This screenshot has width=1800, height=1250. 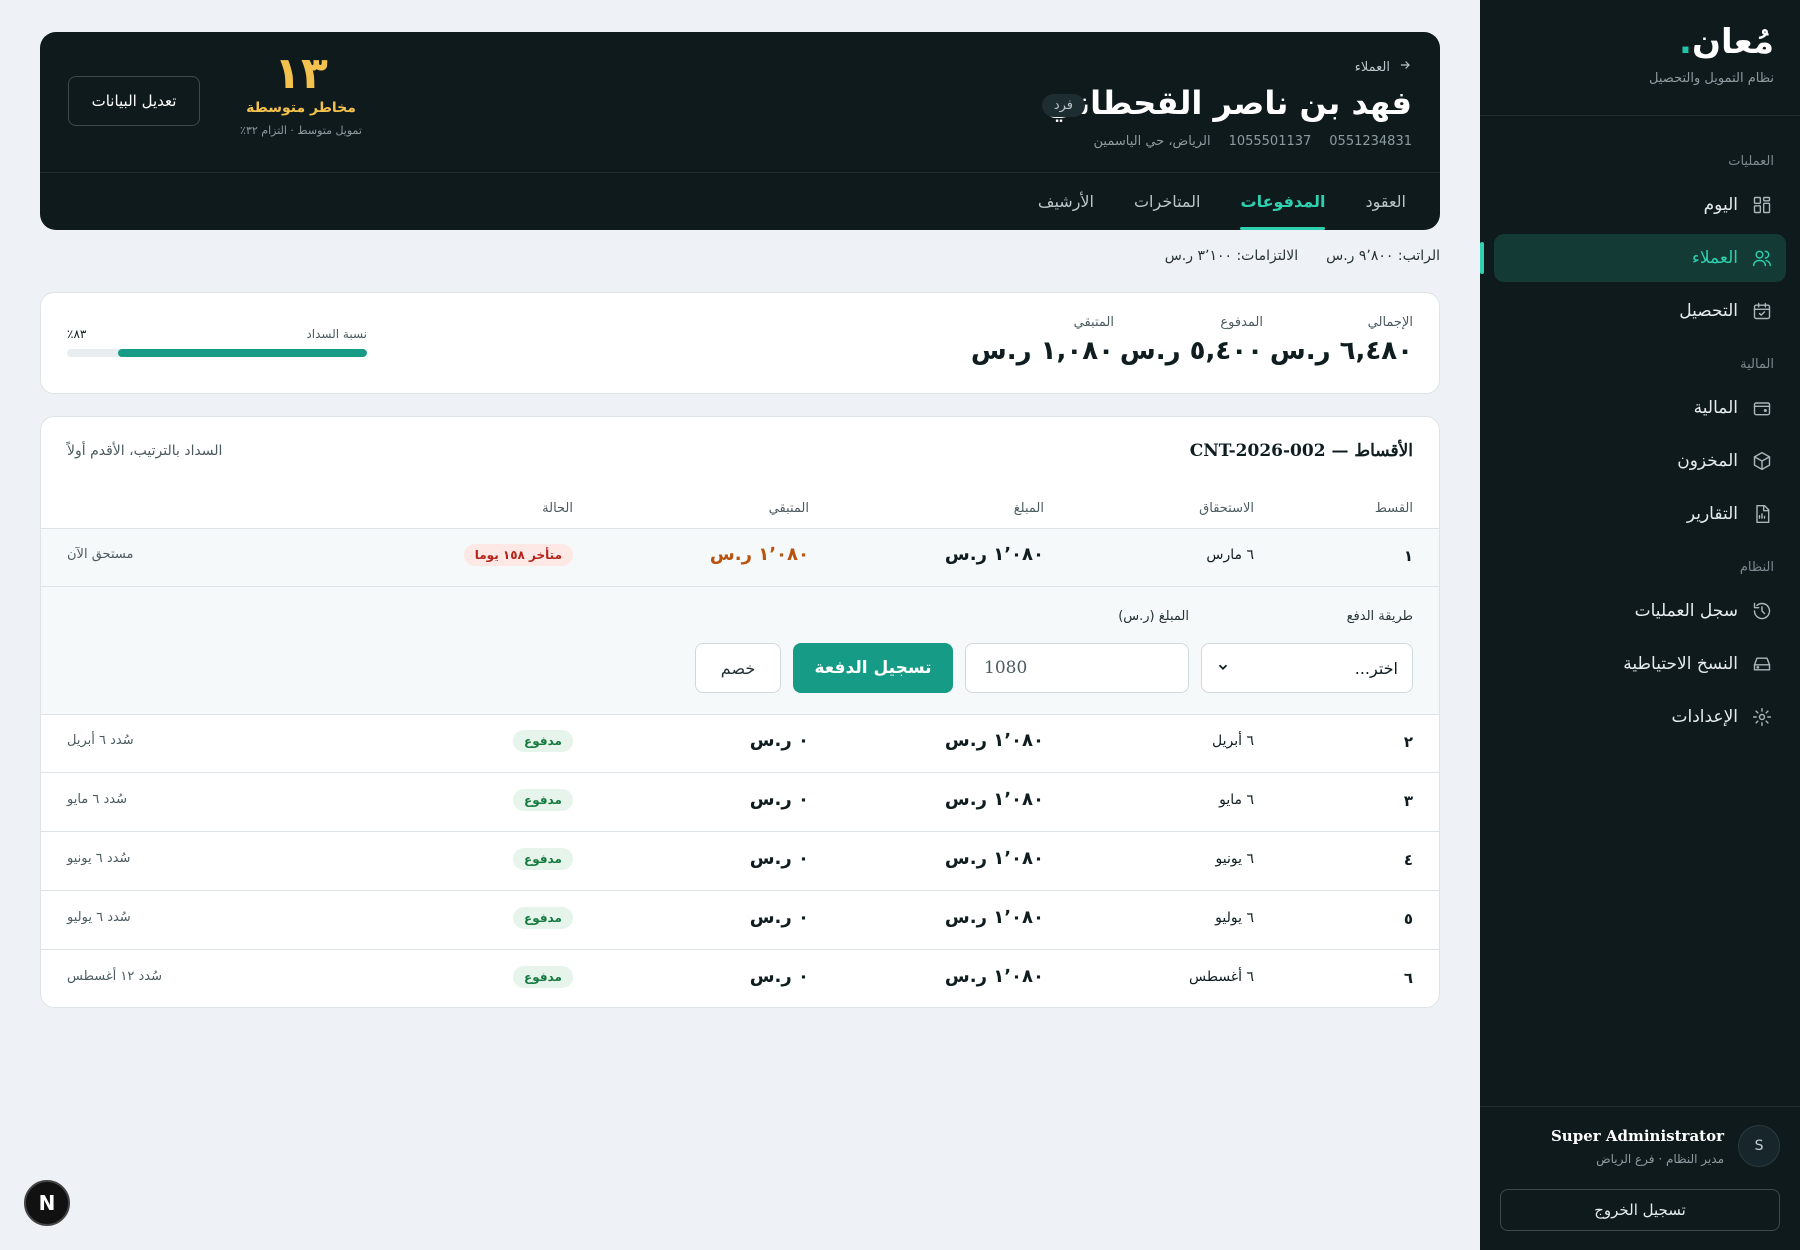 What do you see at coordinates (1393, 508) in the screenshot?
I see `header-num: القسط` at bounding box center [1393, 508].